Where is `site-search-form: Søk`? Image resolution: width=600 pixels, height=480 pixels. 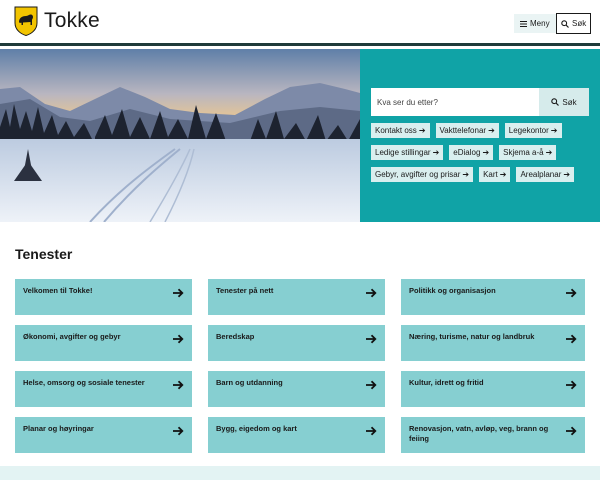
site-search-form: Søk is located at coordinates (480, 102).